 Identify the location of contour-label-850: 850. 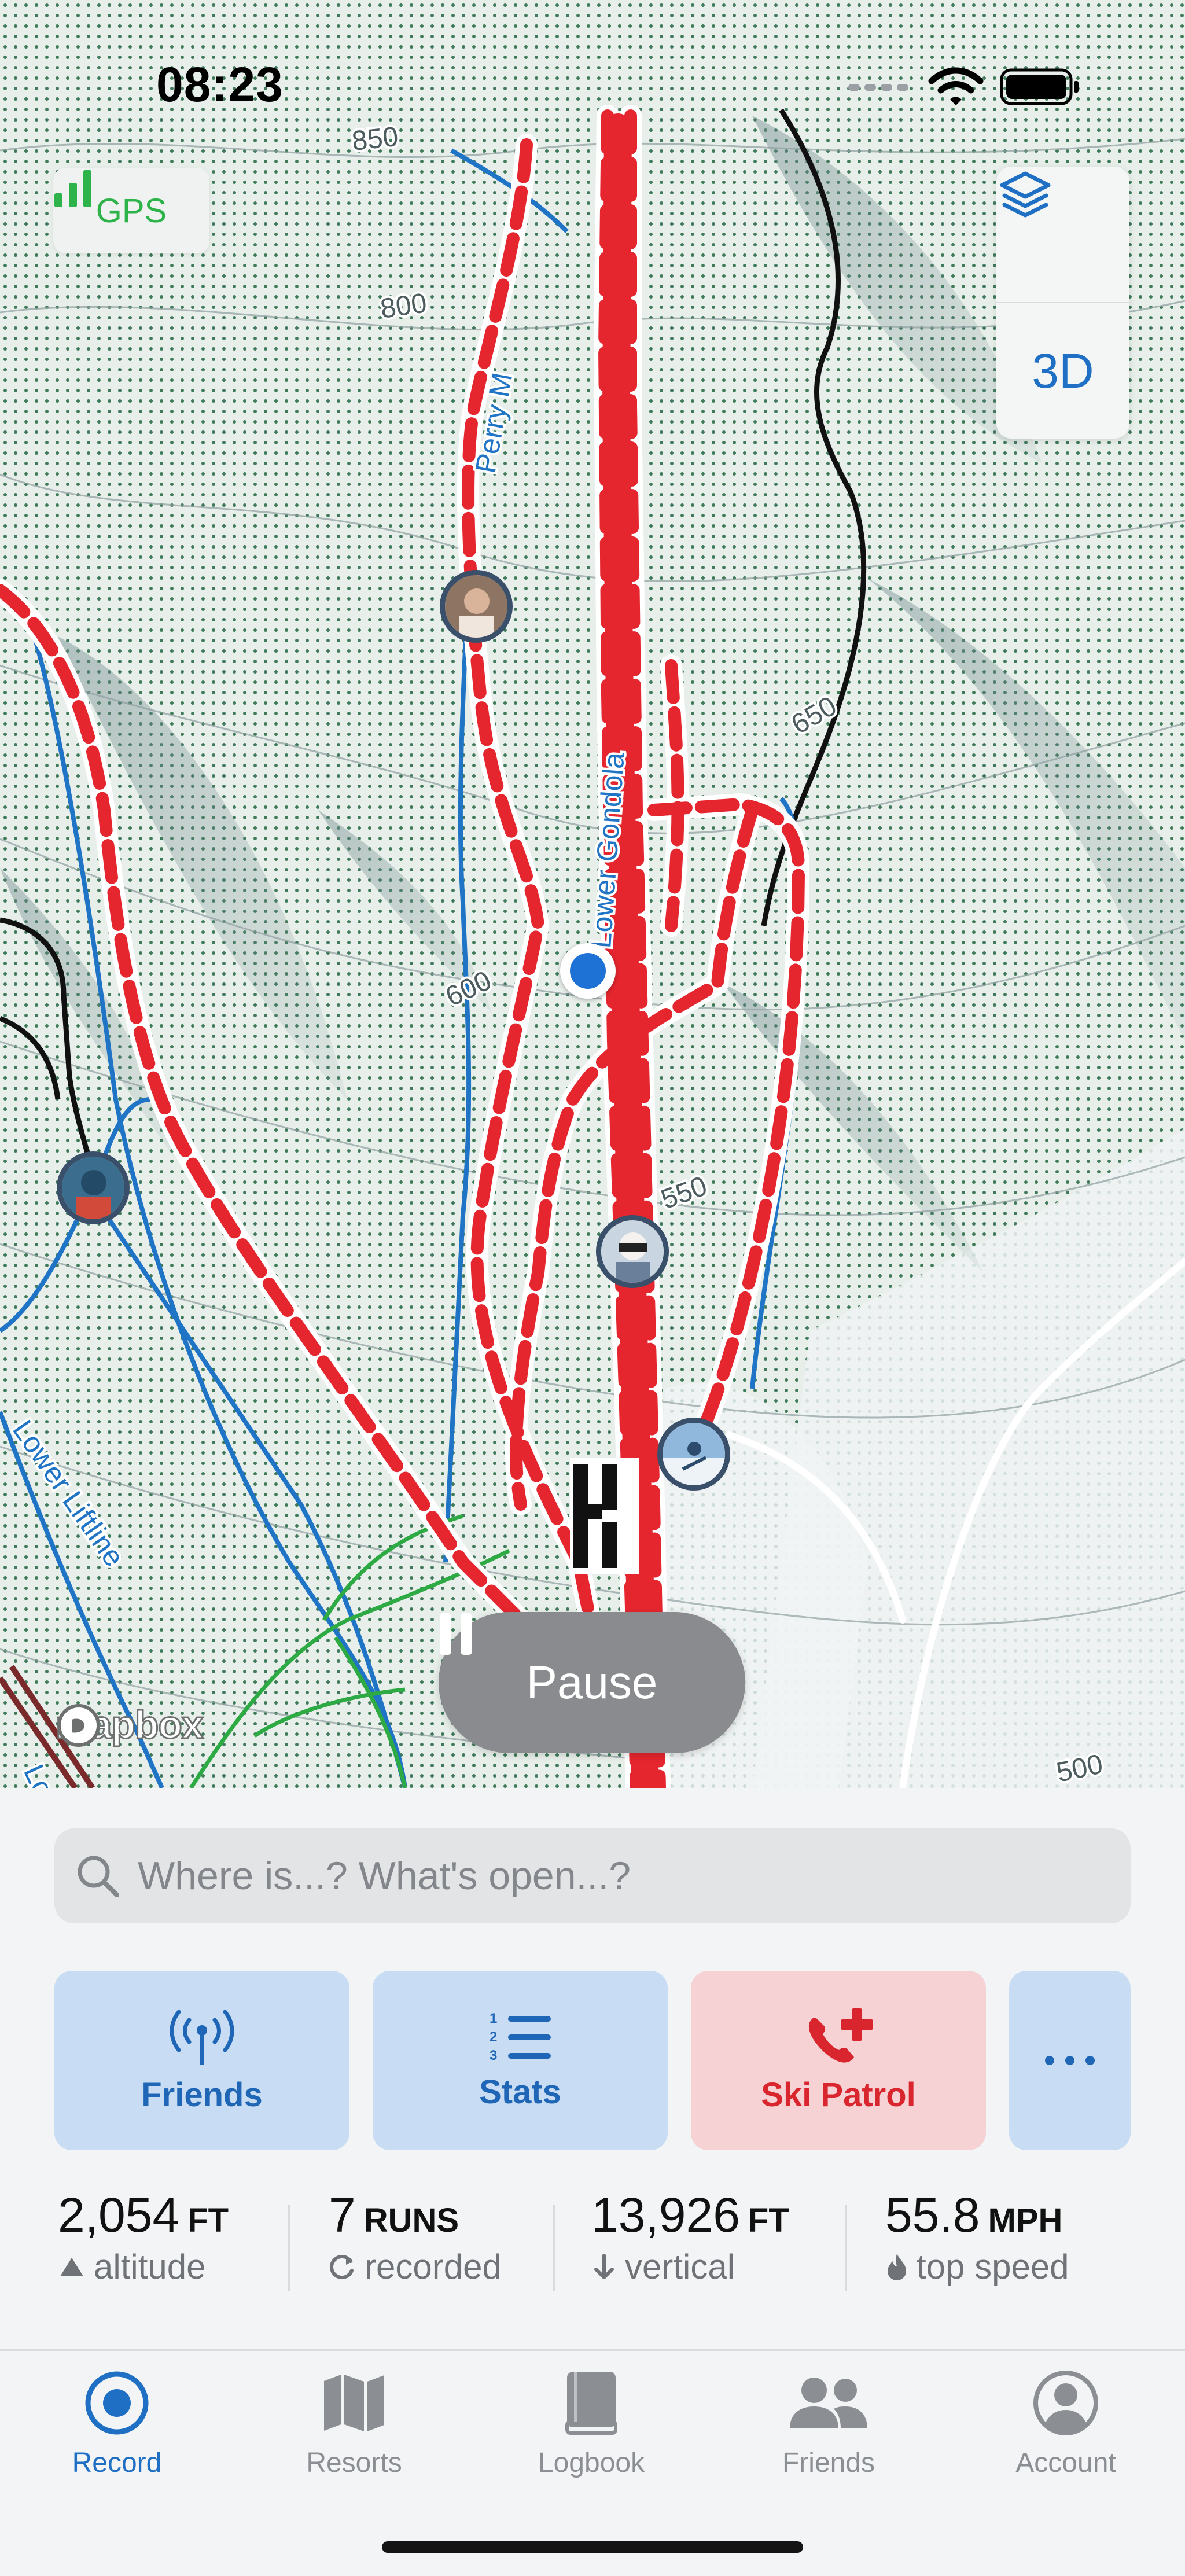
(375, 139).